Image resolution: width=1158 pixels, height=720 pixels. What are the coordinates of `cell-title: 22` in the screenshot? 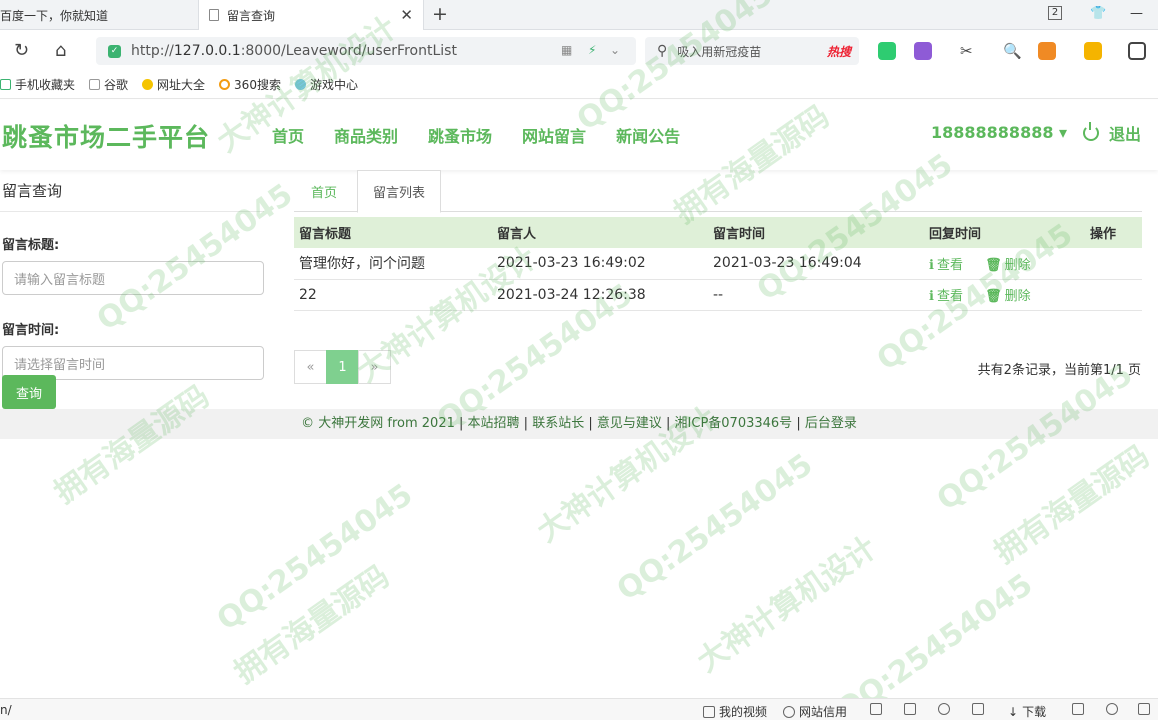 It's located at (393, 295).